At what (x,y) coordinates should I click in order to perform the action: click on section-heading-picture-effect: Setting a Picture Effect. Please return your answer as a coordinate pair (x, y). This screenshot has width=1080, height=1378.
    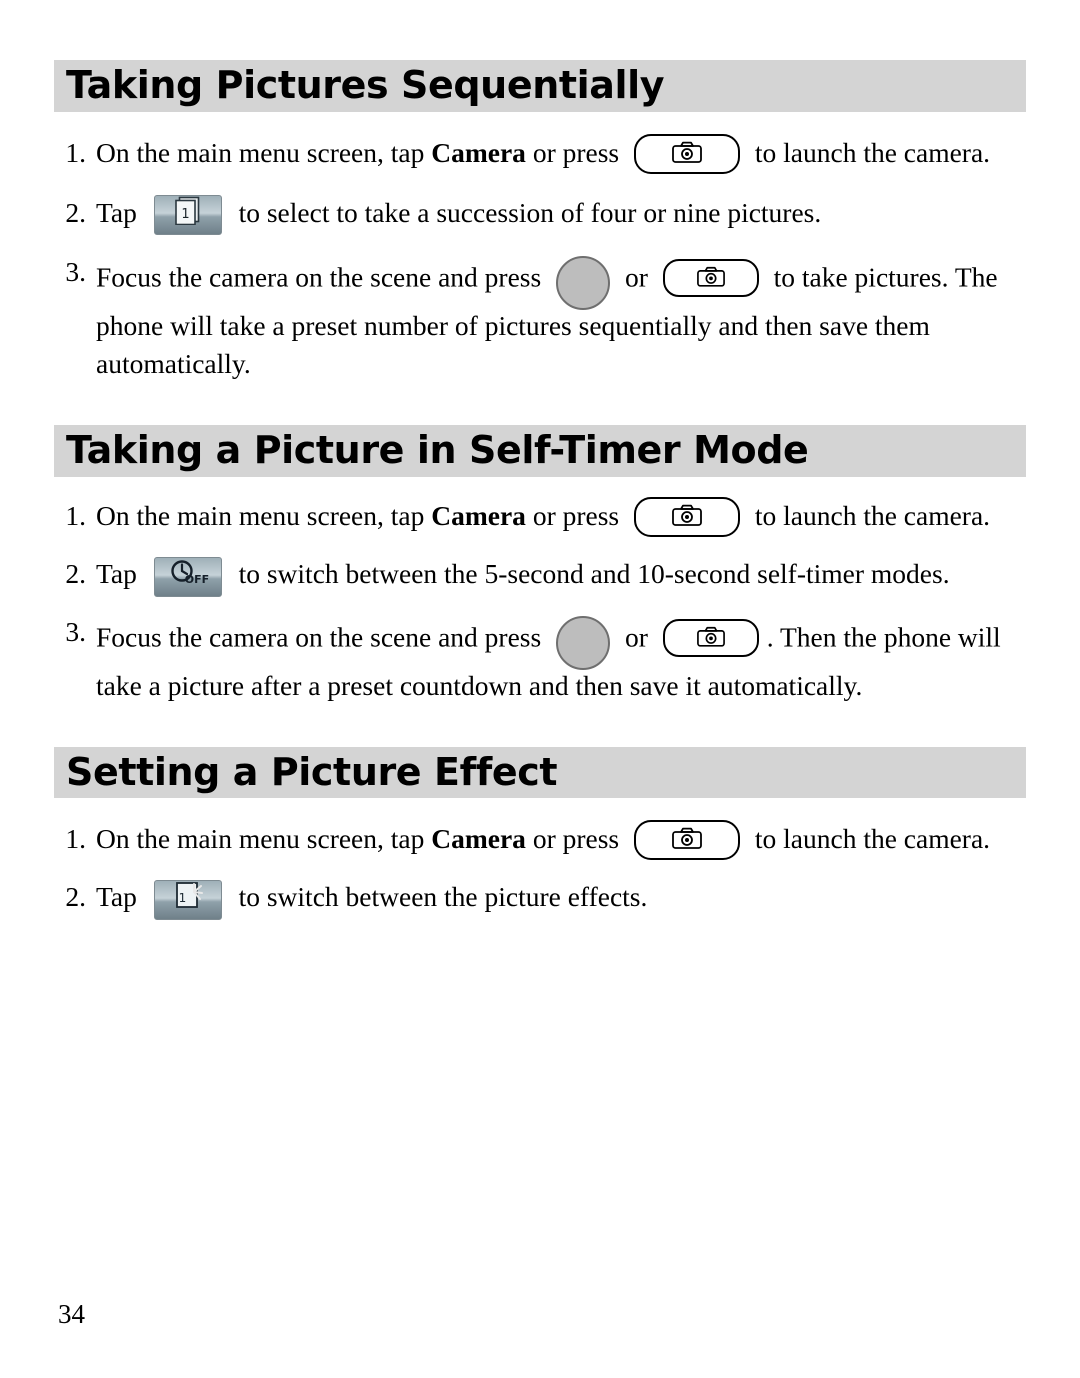
    Looking at the image, I should click on (540, 771).